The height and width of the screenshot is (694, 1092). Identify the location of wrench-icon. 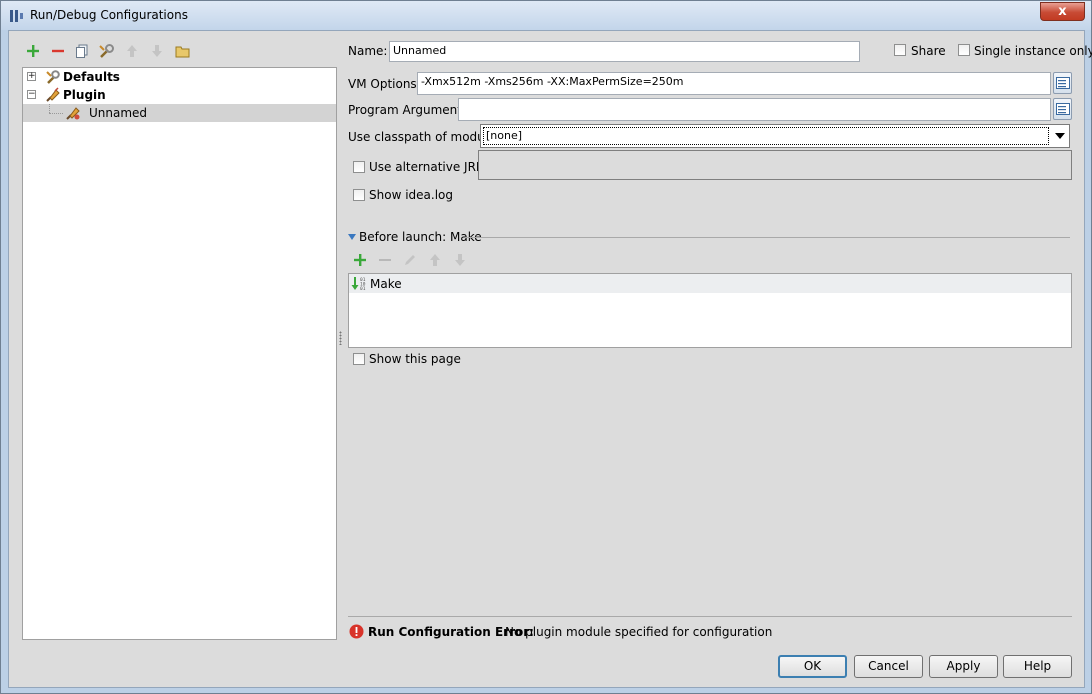
(53, 77).